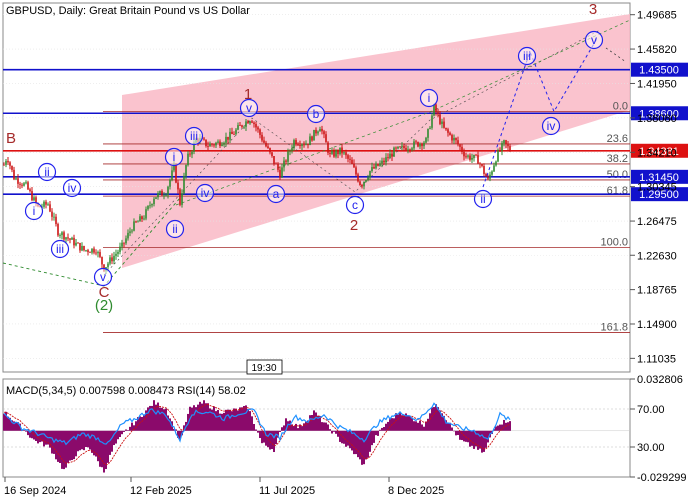  I want to click on wave-circle-label: iii, so click(194, 136).